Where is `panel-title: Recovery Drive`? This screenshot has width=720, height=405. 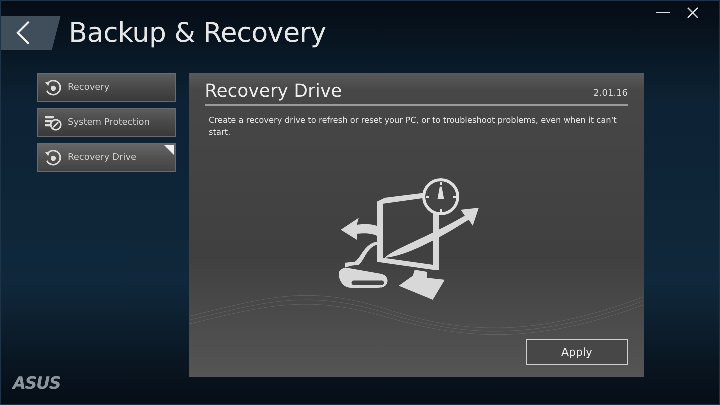
panel-title: Recovery Drive is located at coordinates (273, 91).